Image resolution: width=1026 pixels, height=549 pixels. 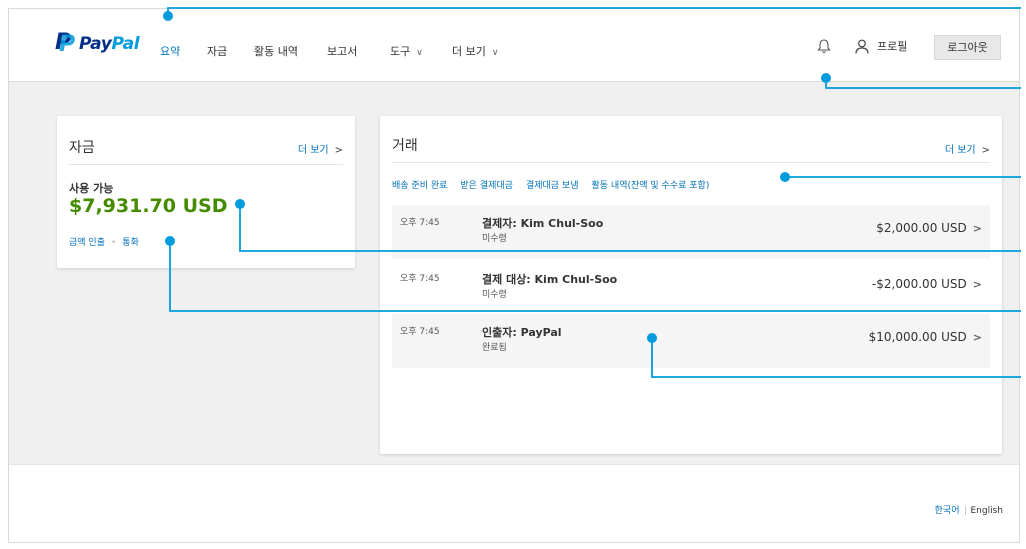 What do you see at coordinates (862, 46) in the screenshot?
I see `user-icon` at bounding box center [862, 46].